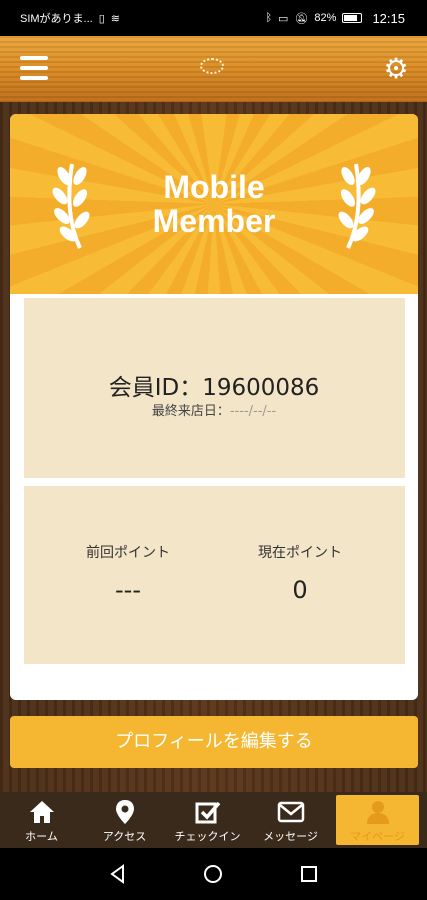 This screenshot has width=427, height=900. I want to click on last-visit: 最終来店日：----/--/--, so click(214, 409).